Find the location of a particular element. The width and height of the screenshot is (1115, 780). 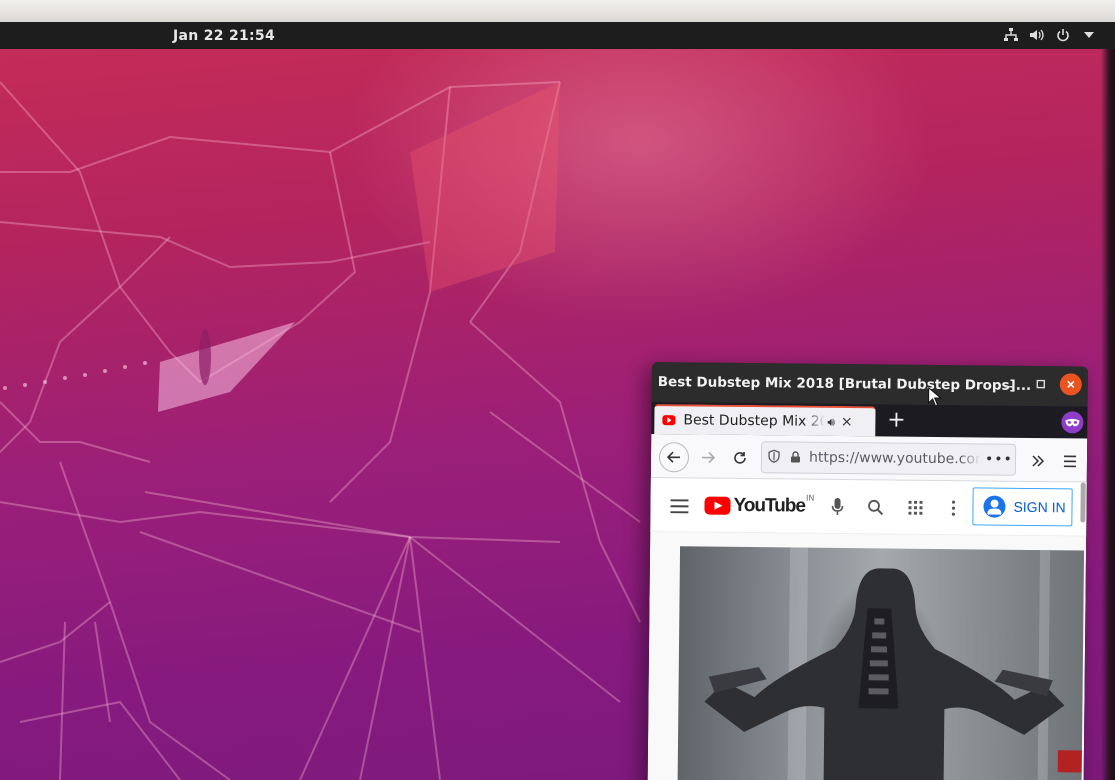

close-button is located at coordinates (1070, 384).